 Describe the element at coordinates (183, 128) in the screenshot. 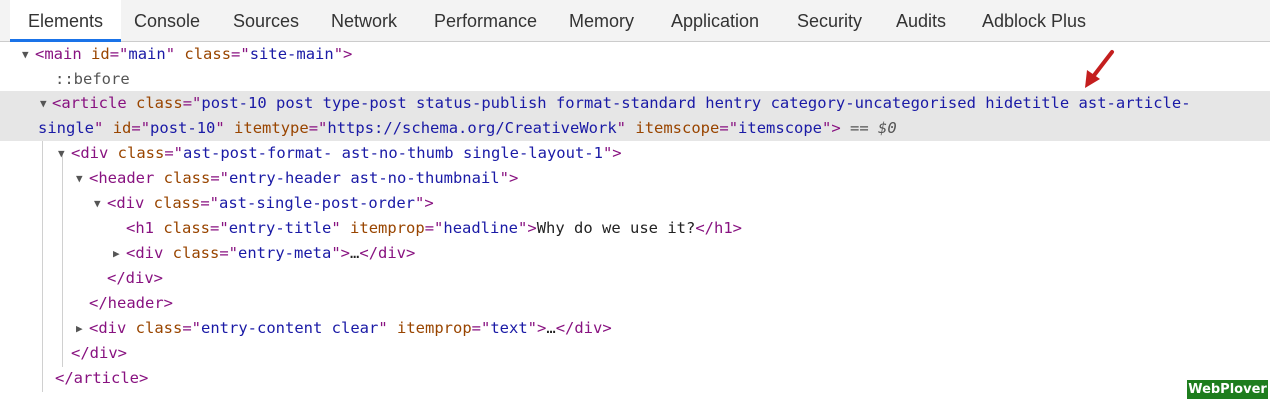

I see `attr-value: post-10` at that location.